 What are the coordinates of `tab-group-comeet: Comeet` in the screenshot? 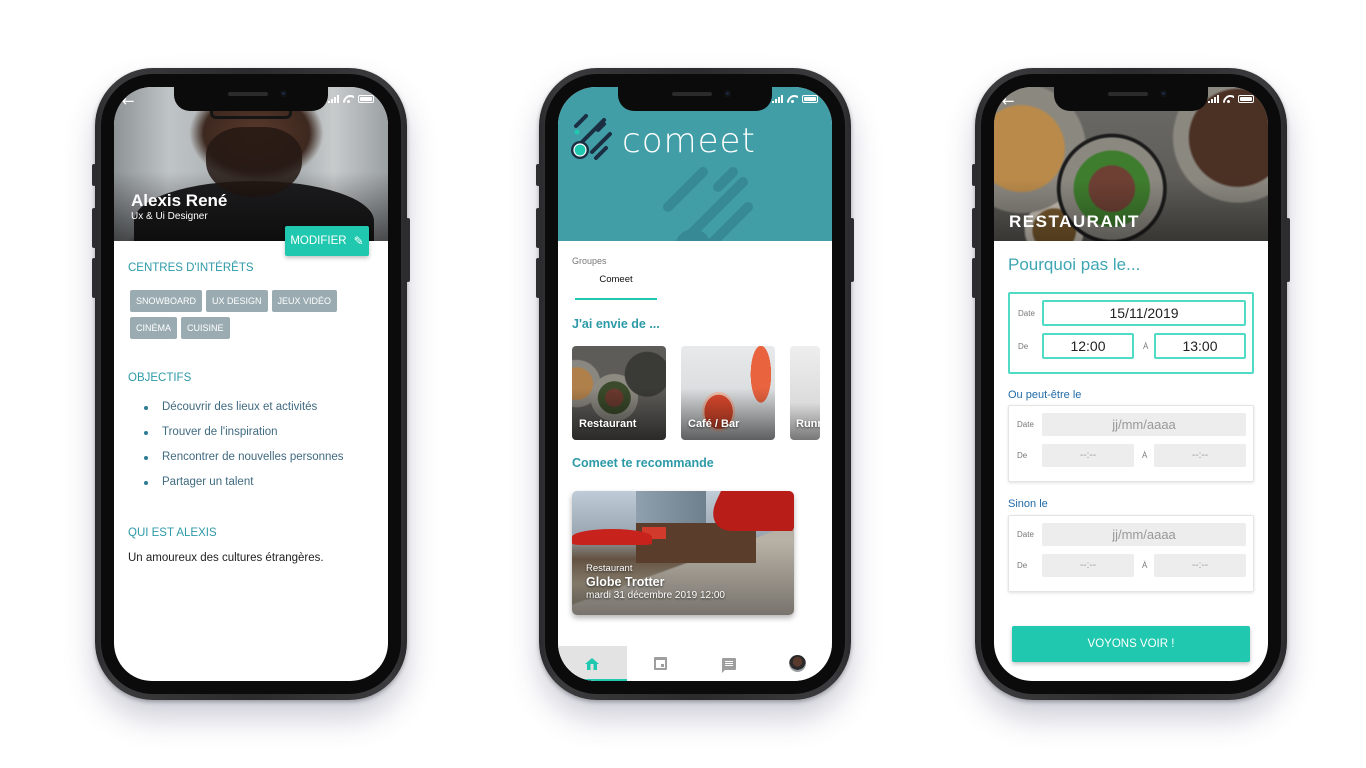 It's located at (616, 279).